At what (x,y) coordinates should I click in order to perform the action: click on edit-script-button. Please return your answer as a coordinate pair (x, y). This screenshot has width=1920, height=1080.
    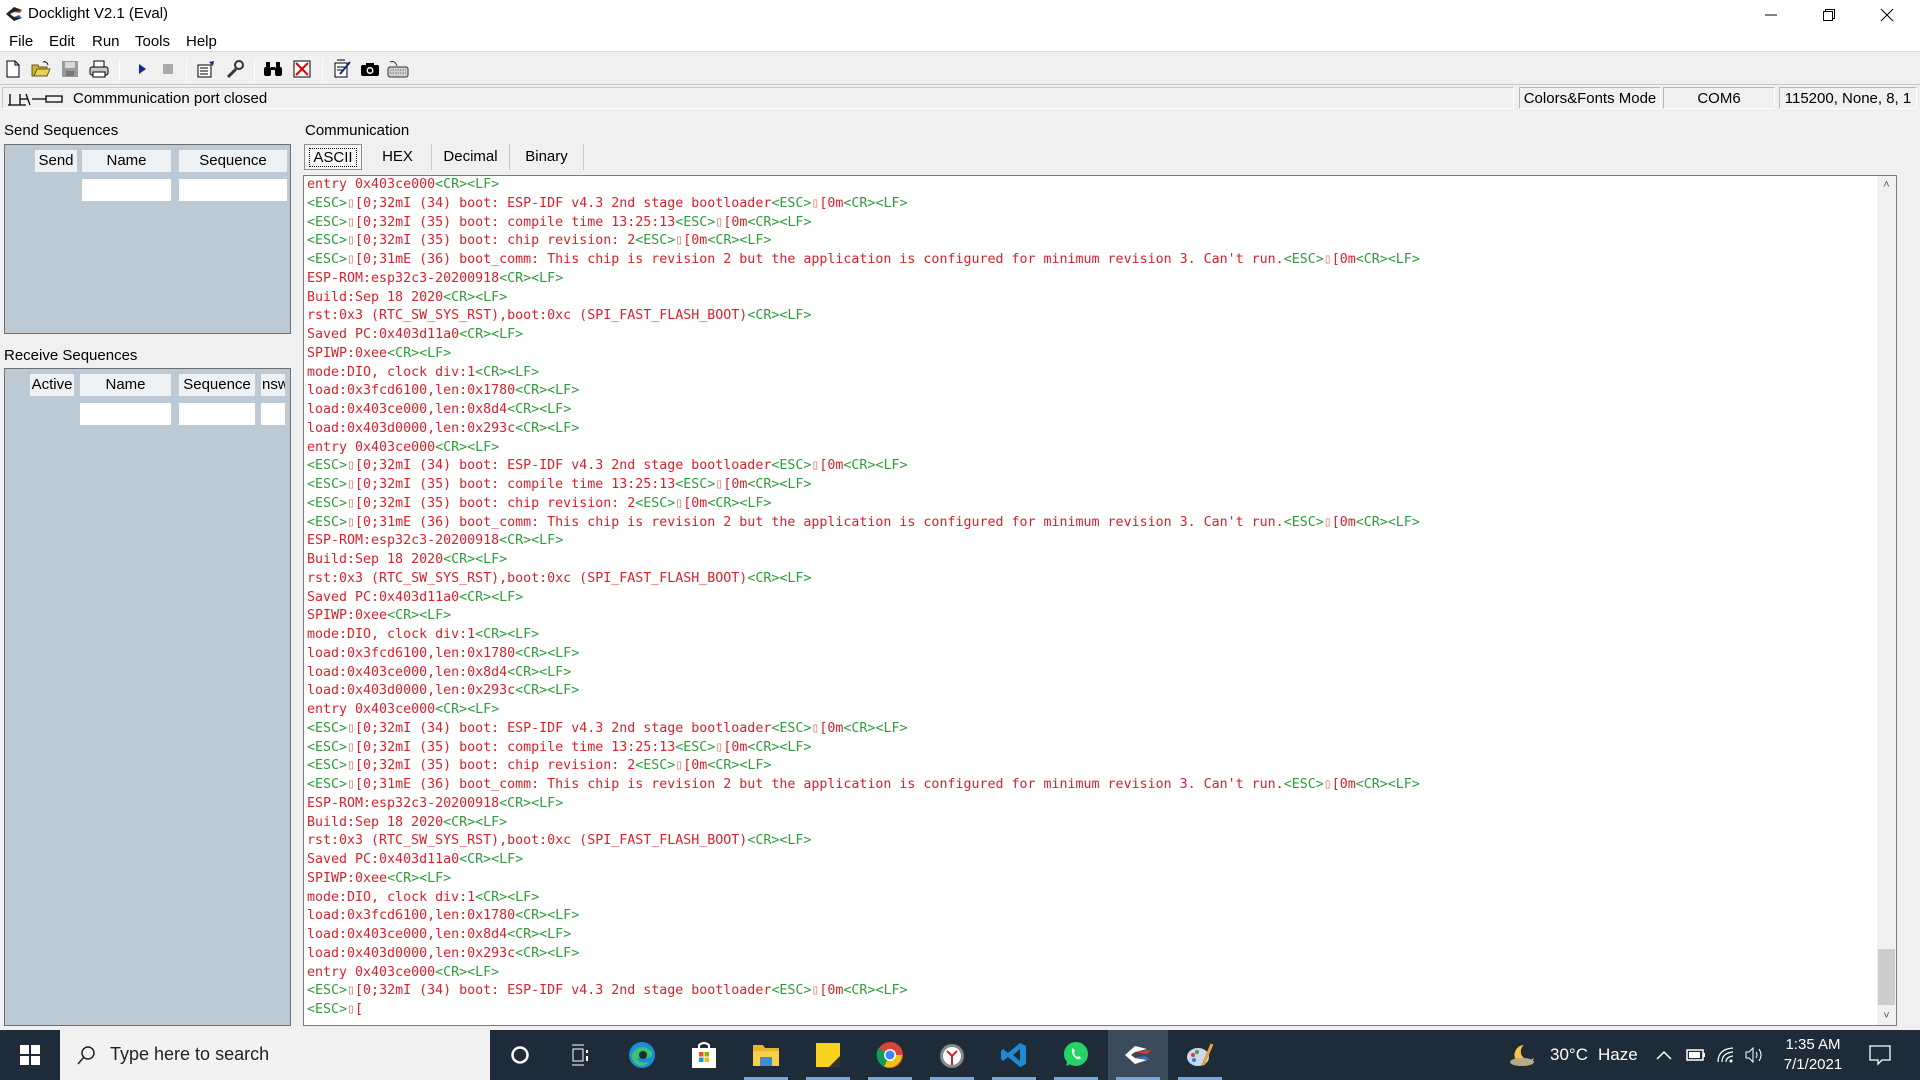
    Looking at the image, I should click on (342, 69).